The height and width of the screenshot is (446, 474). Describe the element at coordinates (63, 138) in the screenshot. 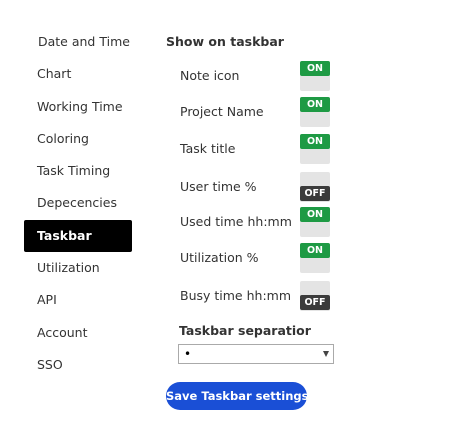

I see `sidebar-item-label: Coloring` at that location.